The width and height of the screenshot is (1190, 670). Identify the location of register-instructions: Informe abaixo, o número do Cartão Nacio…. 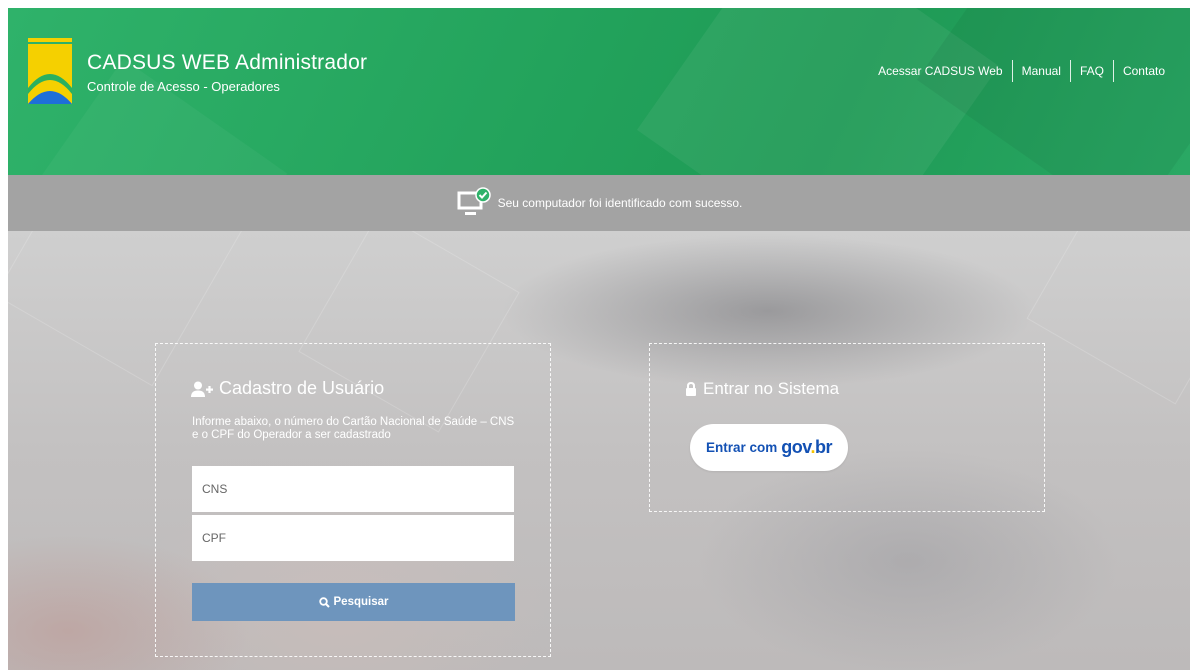
(353, 428).